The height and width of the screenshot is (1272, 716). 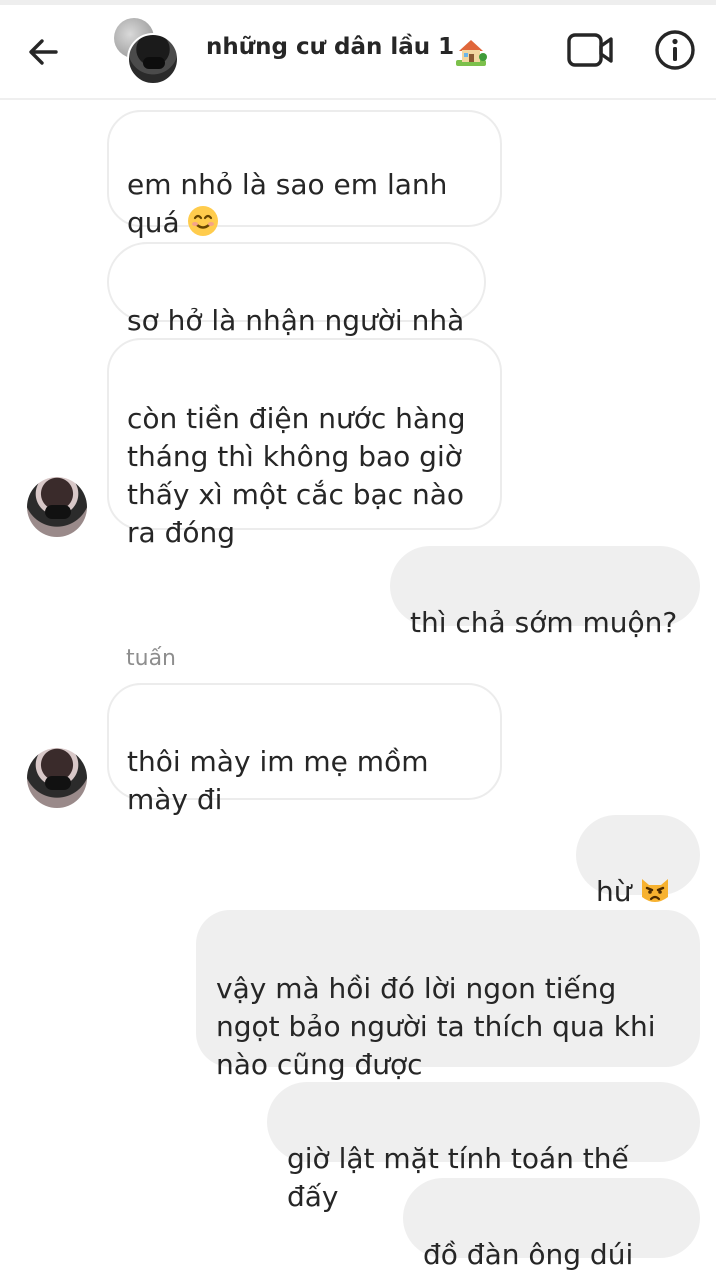 What do you see at coordinates (358, 2) in the screenshot?
I see `status-bar-strip` at bounding box center [358, 2].